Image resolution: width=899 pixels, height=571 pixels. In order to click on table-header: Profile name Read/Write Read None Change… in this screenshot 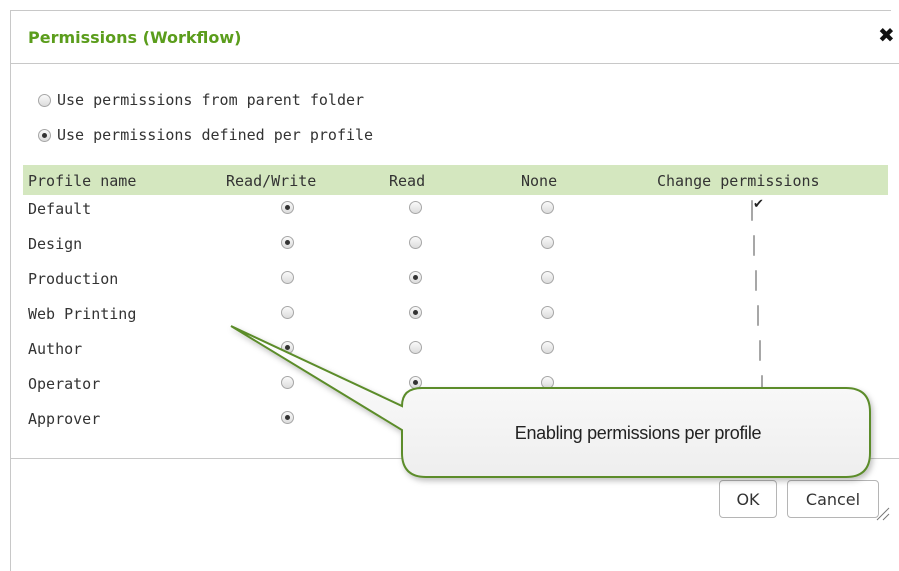, I will do `click(455, 180)`.